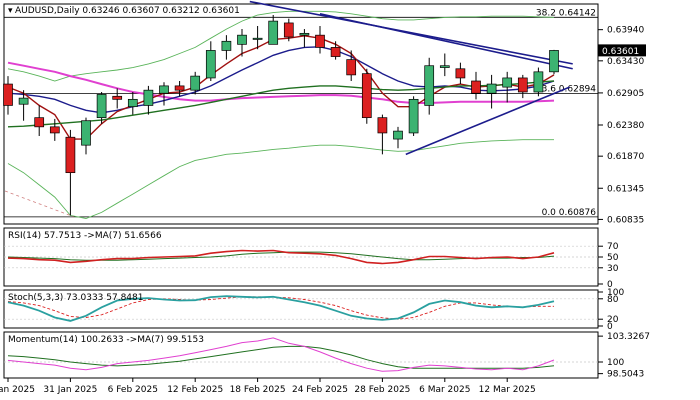 This screenshot has width=700, height=400. What do you see at coordinates (625, 31) in the screenshot?
I see `price-tick-label: 0.63940` at bounding box center [625, 31].